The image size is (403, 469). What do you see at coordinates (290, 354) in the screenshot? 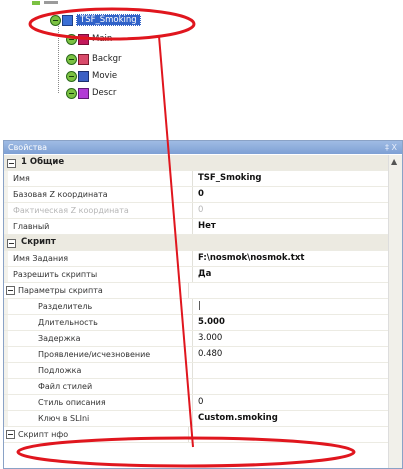
I see `property-value: 0.480` at bounding box center [290, 354].